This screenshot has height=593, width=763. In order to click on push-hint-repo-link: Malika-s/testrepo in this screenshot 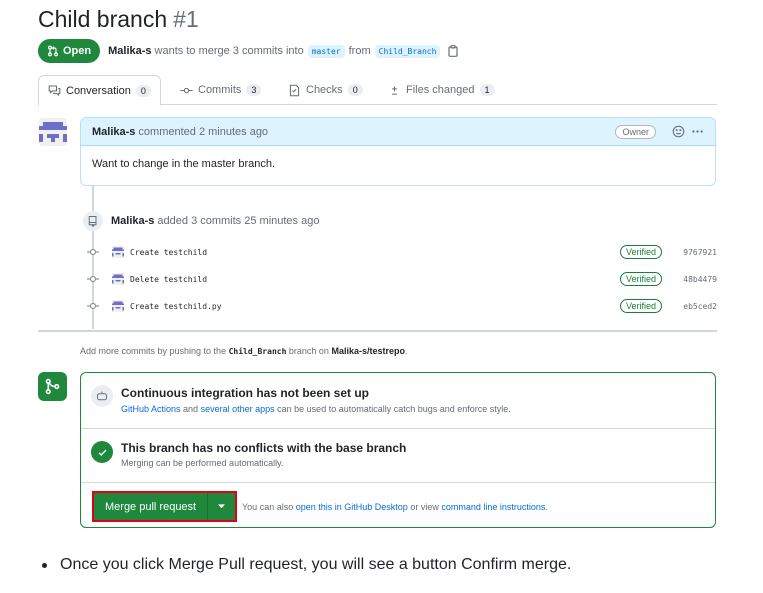, I will do `click(368, 351)`.